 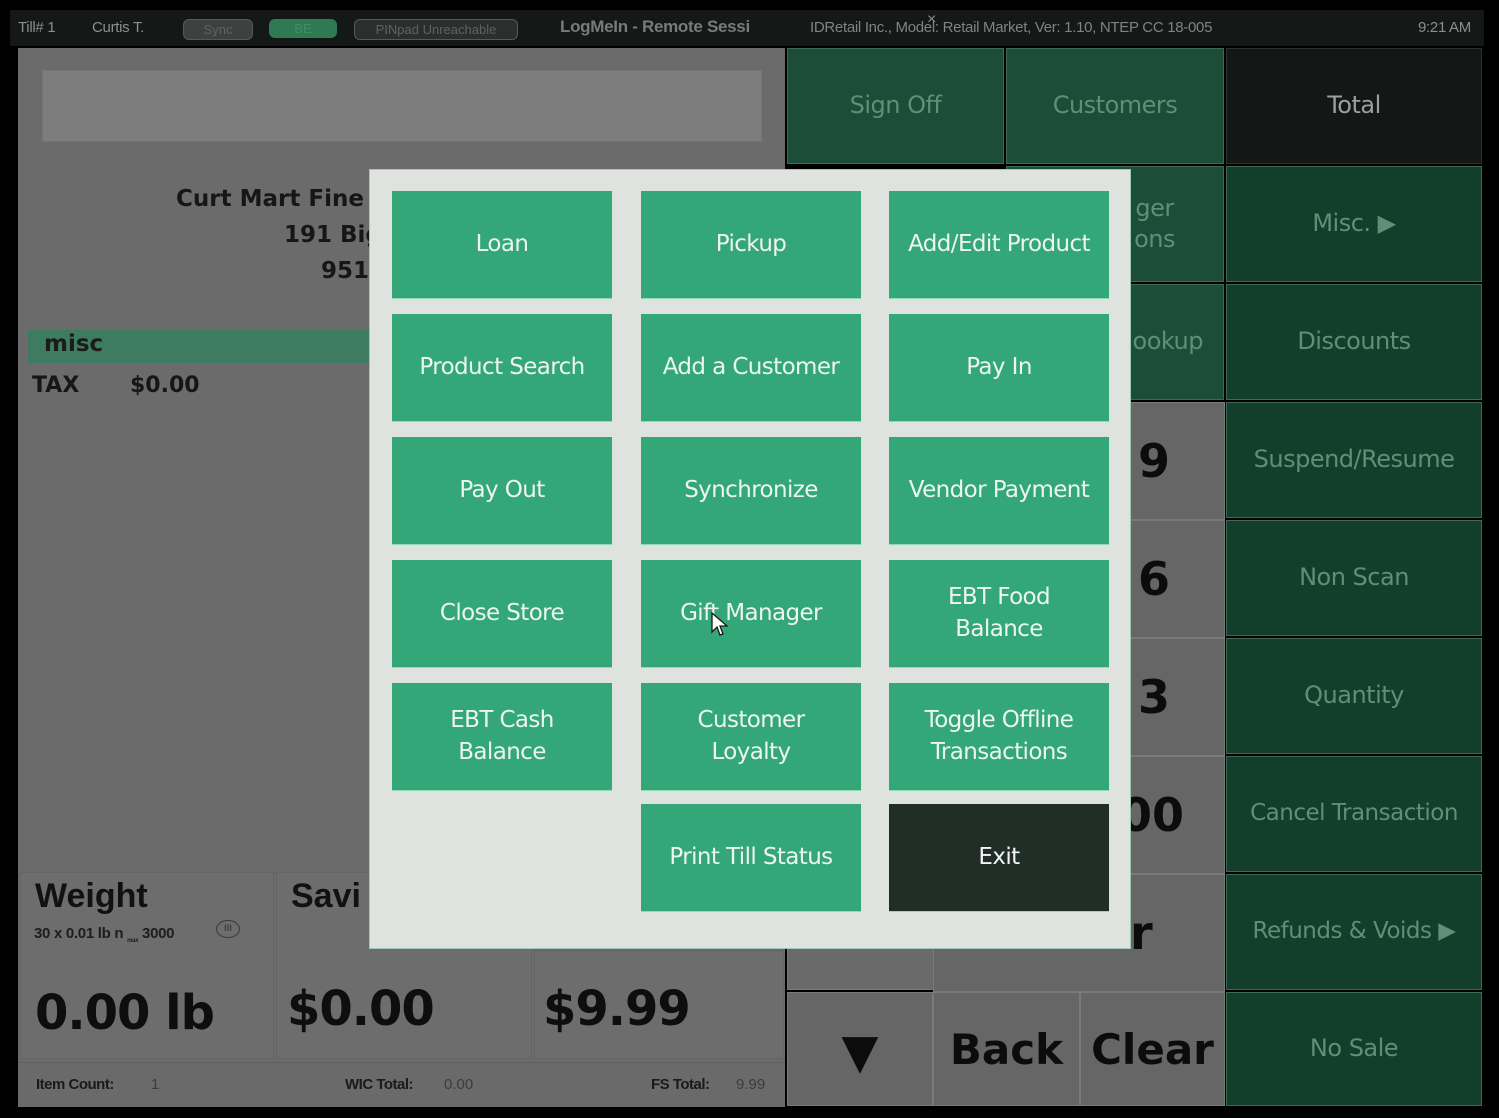 I want to click on wic-total-value: 0.00, so click(x=459, y=1084).